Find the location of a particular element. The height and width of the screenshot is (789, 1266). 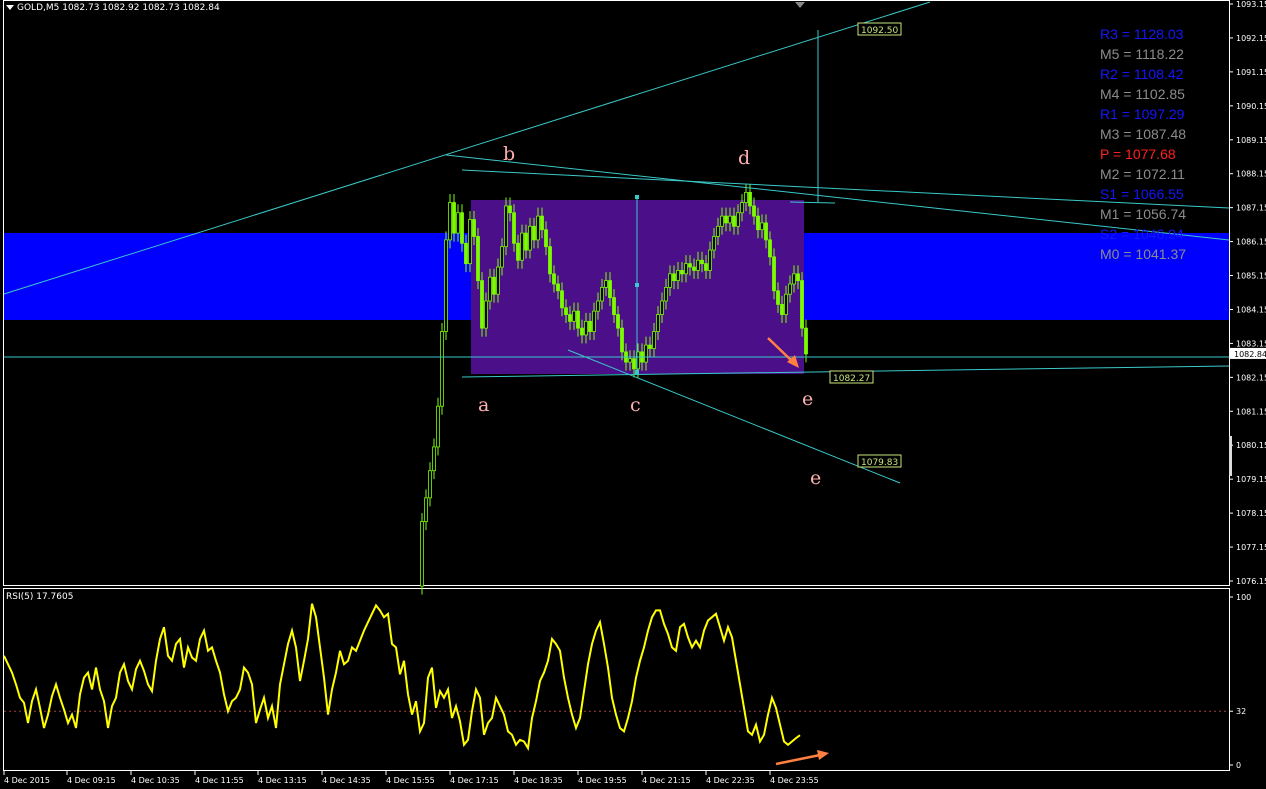

up-arrow-shaft is located at coordinates (798, 759).